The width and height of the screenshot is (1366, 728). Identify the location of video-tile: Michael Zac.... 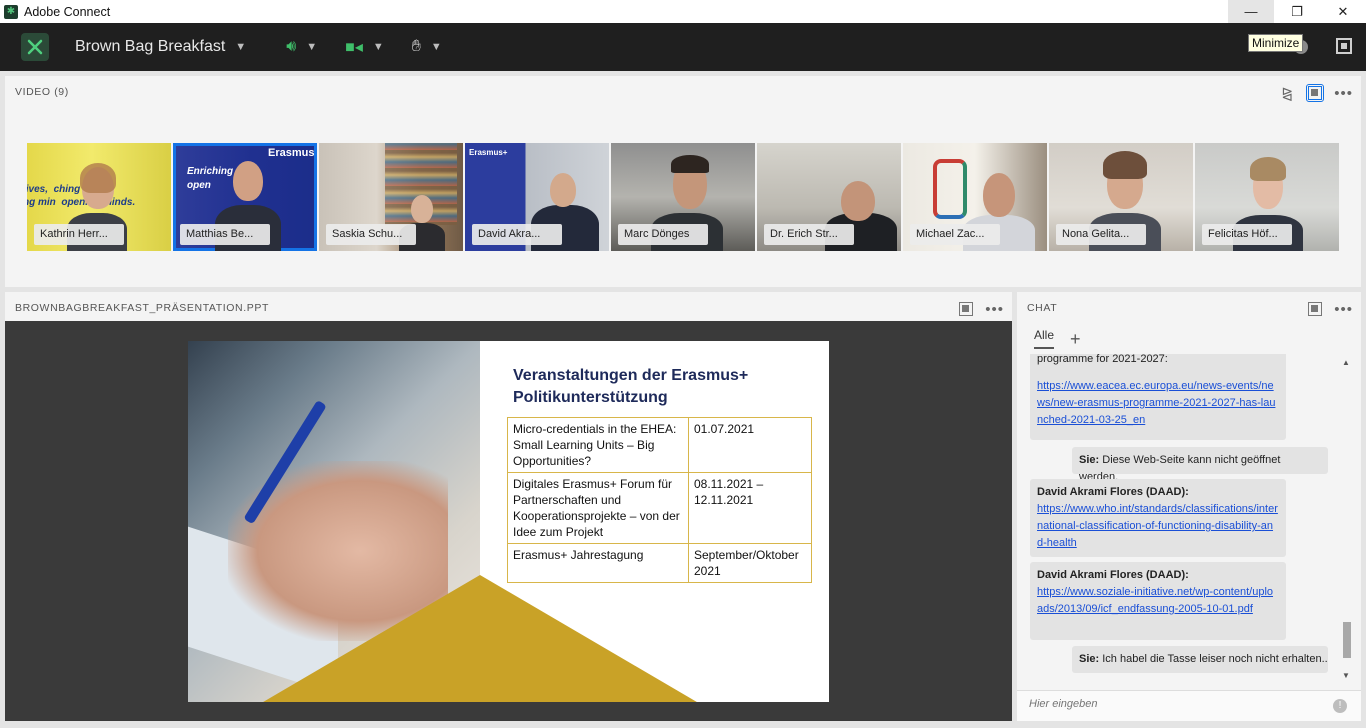
(975, 197).